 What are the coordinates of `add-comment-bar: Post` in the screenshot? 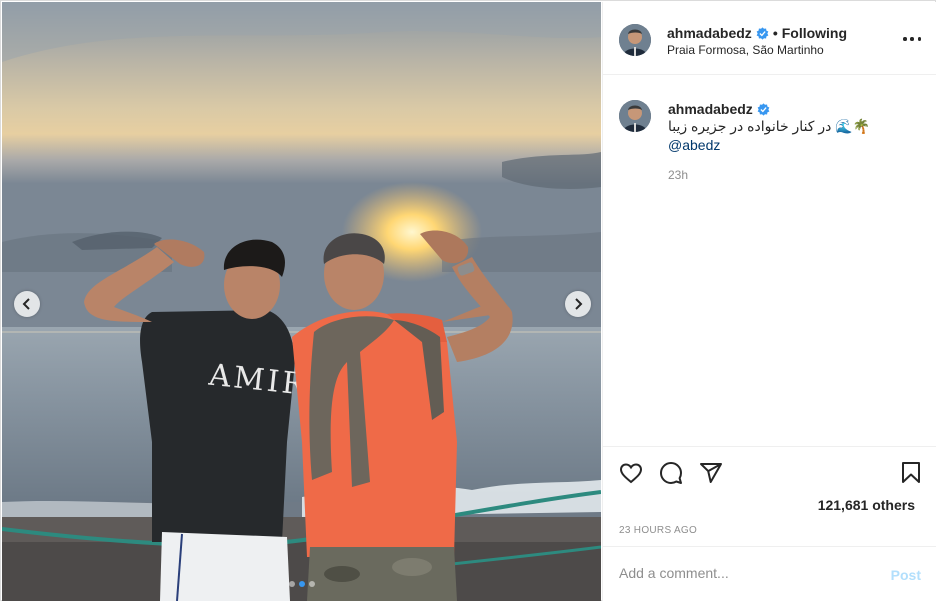 It's located at (769, 574).